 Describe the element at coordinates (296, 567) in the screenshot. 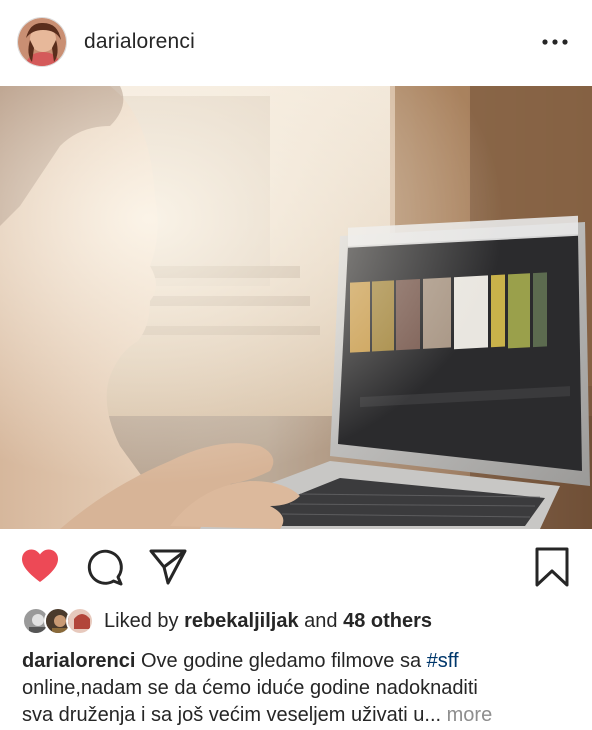

I see `action-bar` at that location.